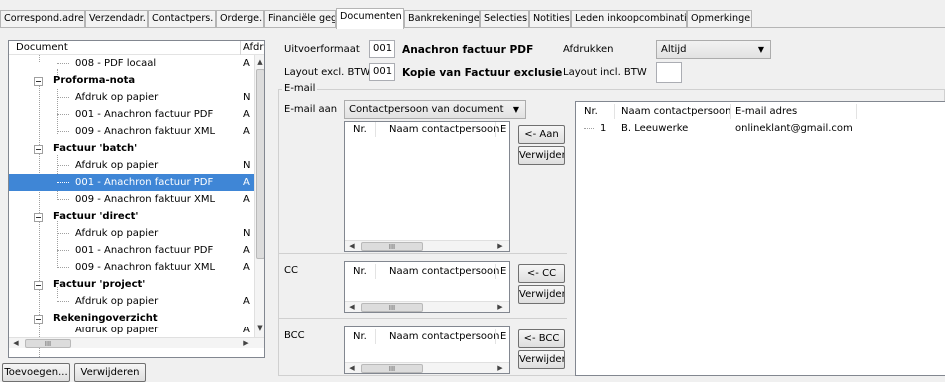 The height and width of the screenshot is (382, 945). Describe the element at coordinates (259, 62) in the screenshot. I see `scroll-up-icon: ▲` at that location.